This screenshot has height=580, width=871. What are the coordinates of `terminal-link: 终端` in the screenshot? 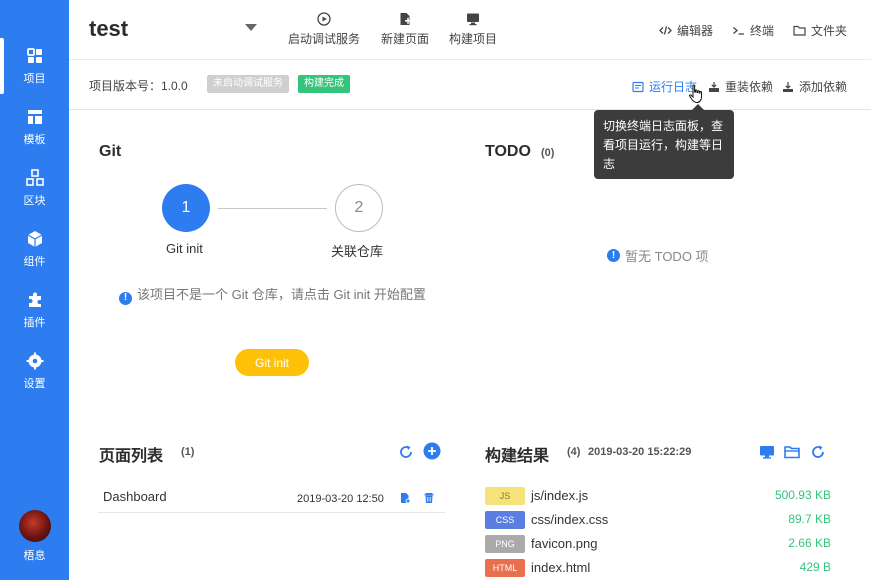 It's located at (753, 30).